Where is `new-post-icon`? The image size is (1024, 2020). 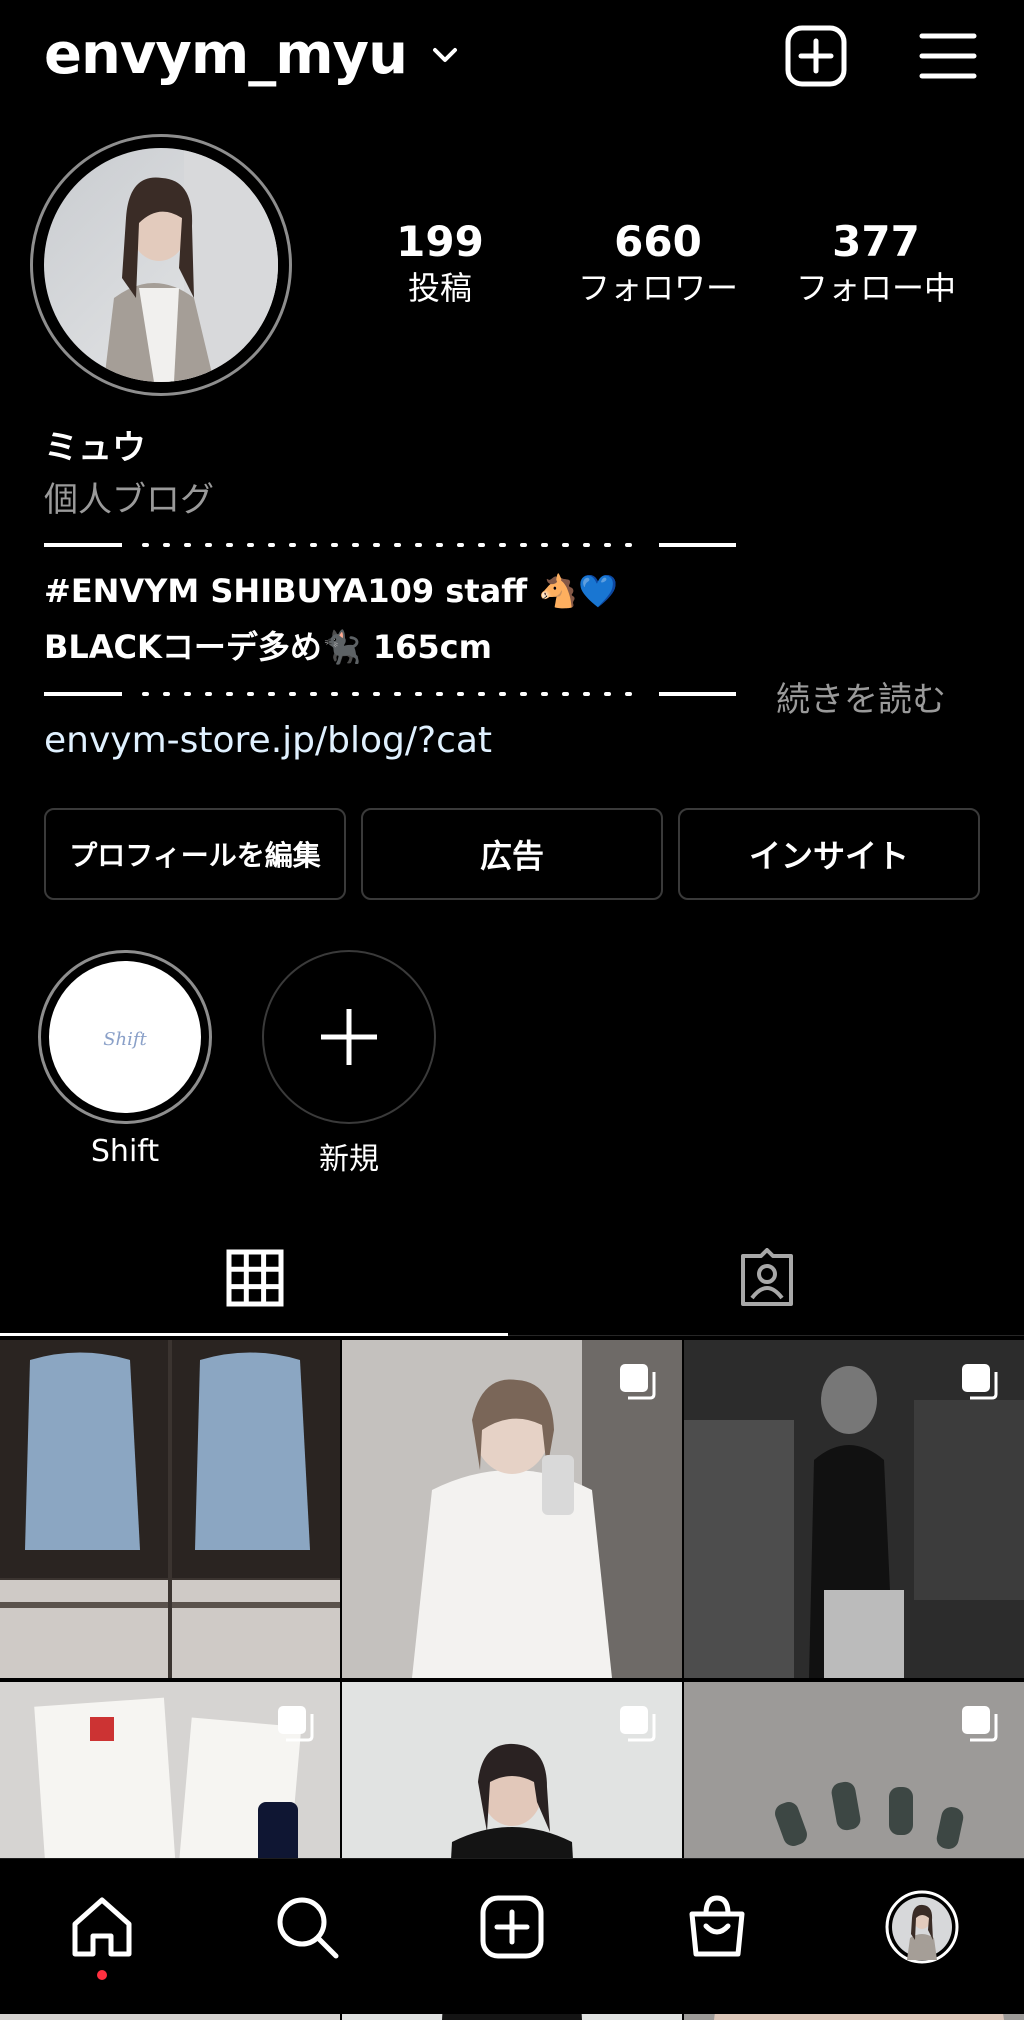 new-post-icon is located at coordinates (816, 56).